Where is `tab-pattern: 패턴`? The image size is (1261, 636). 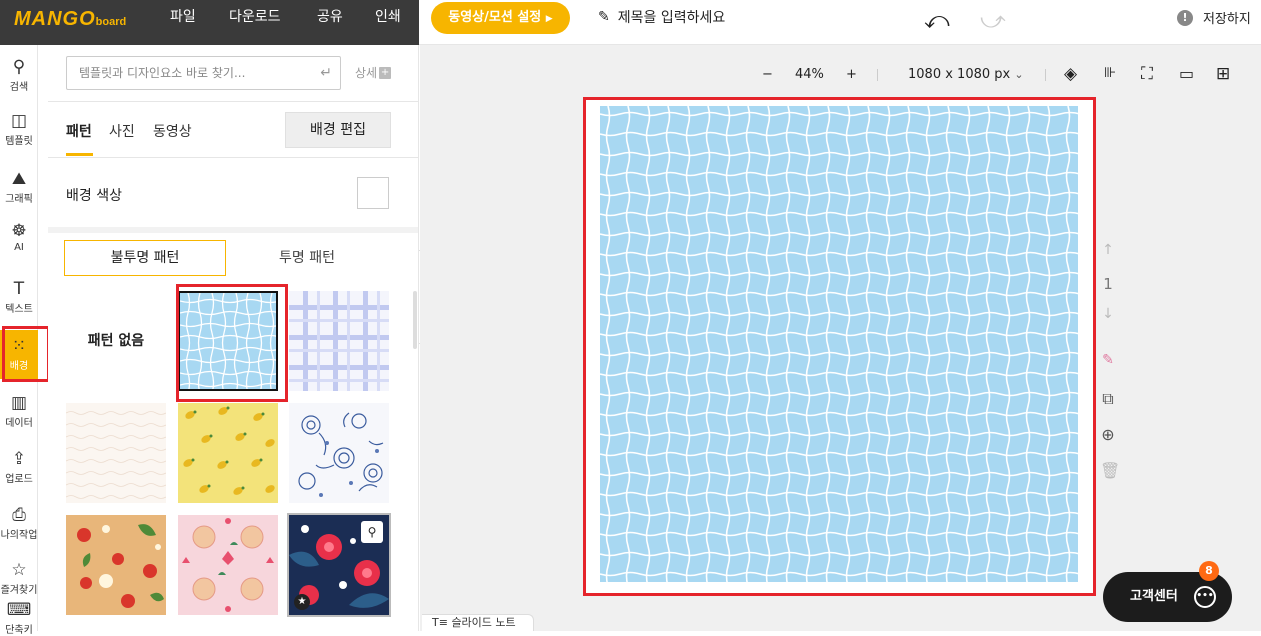 tab-pattern: 패턴 is located at coordinates (79, 131).